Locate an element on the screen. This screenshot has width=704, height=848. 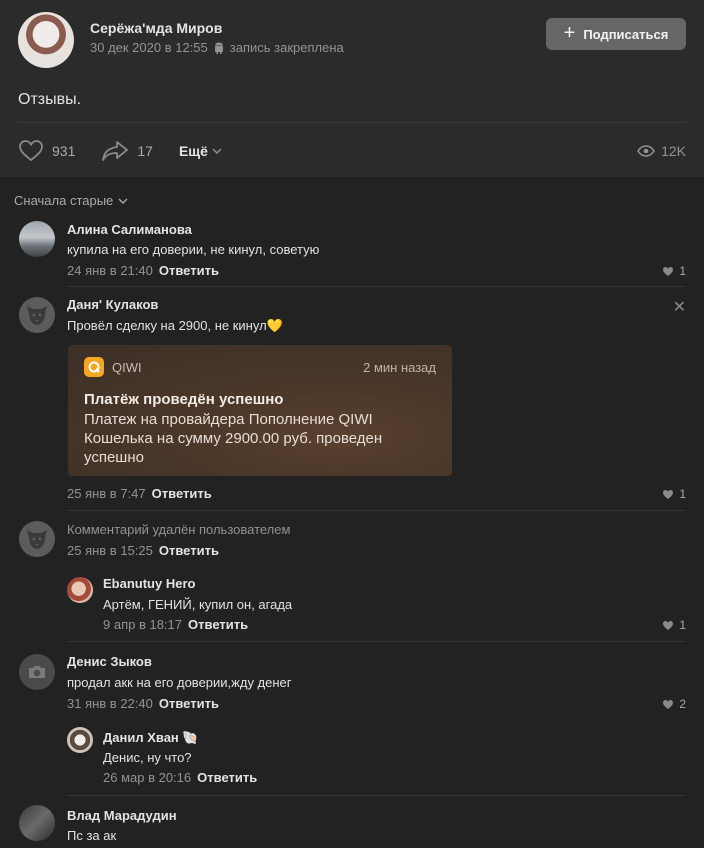
like-count: 931 is located at coordinates (64, 151).